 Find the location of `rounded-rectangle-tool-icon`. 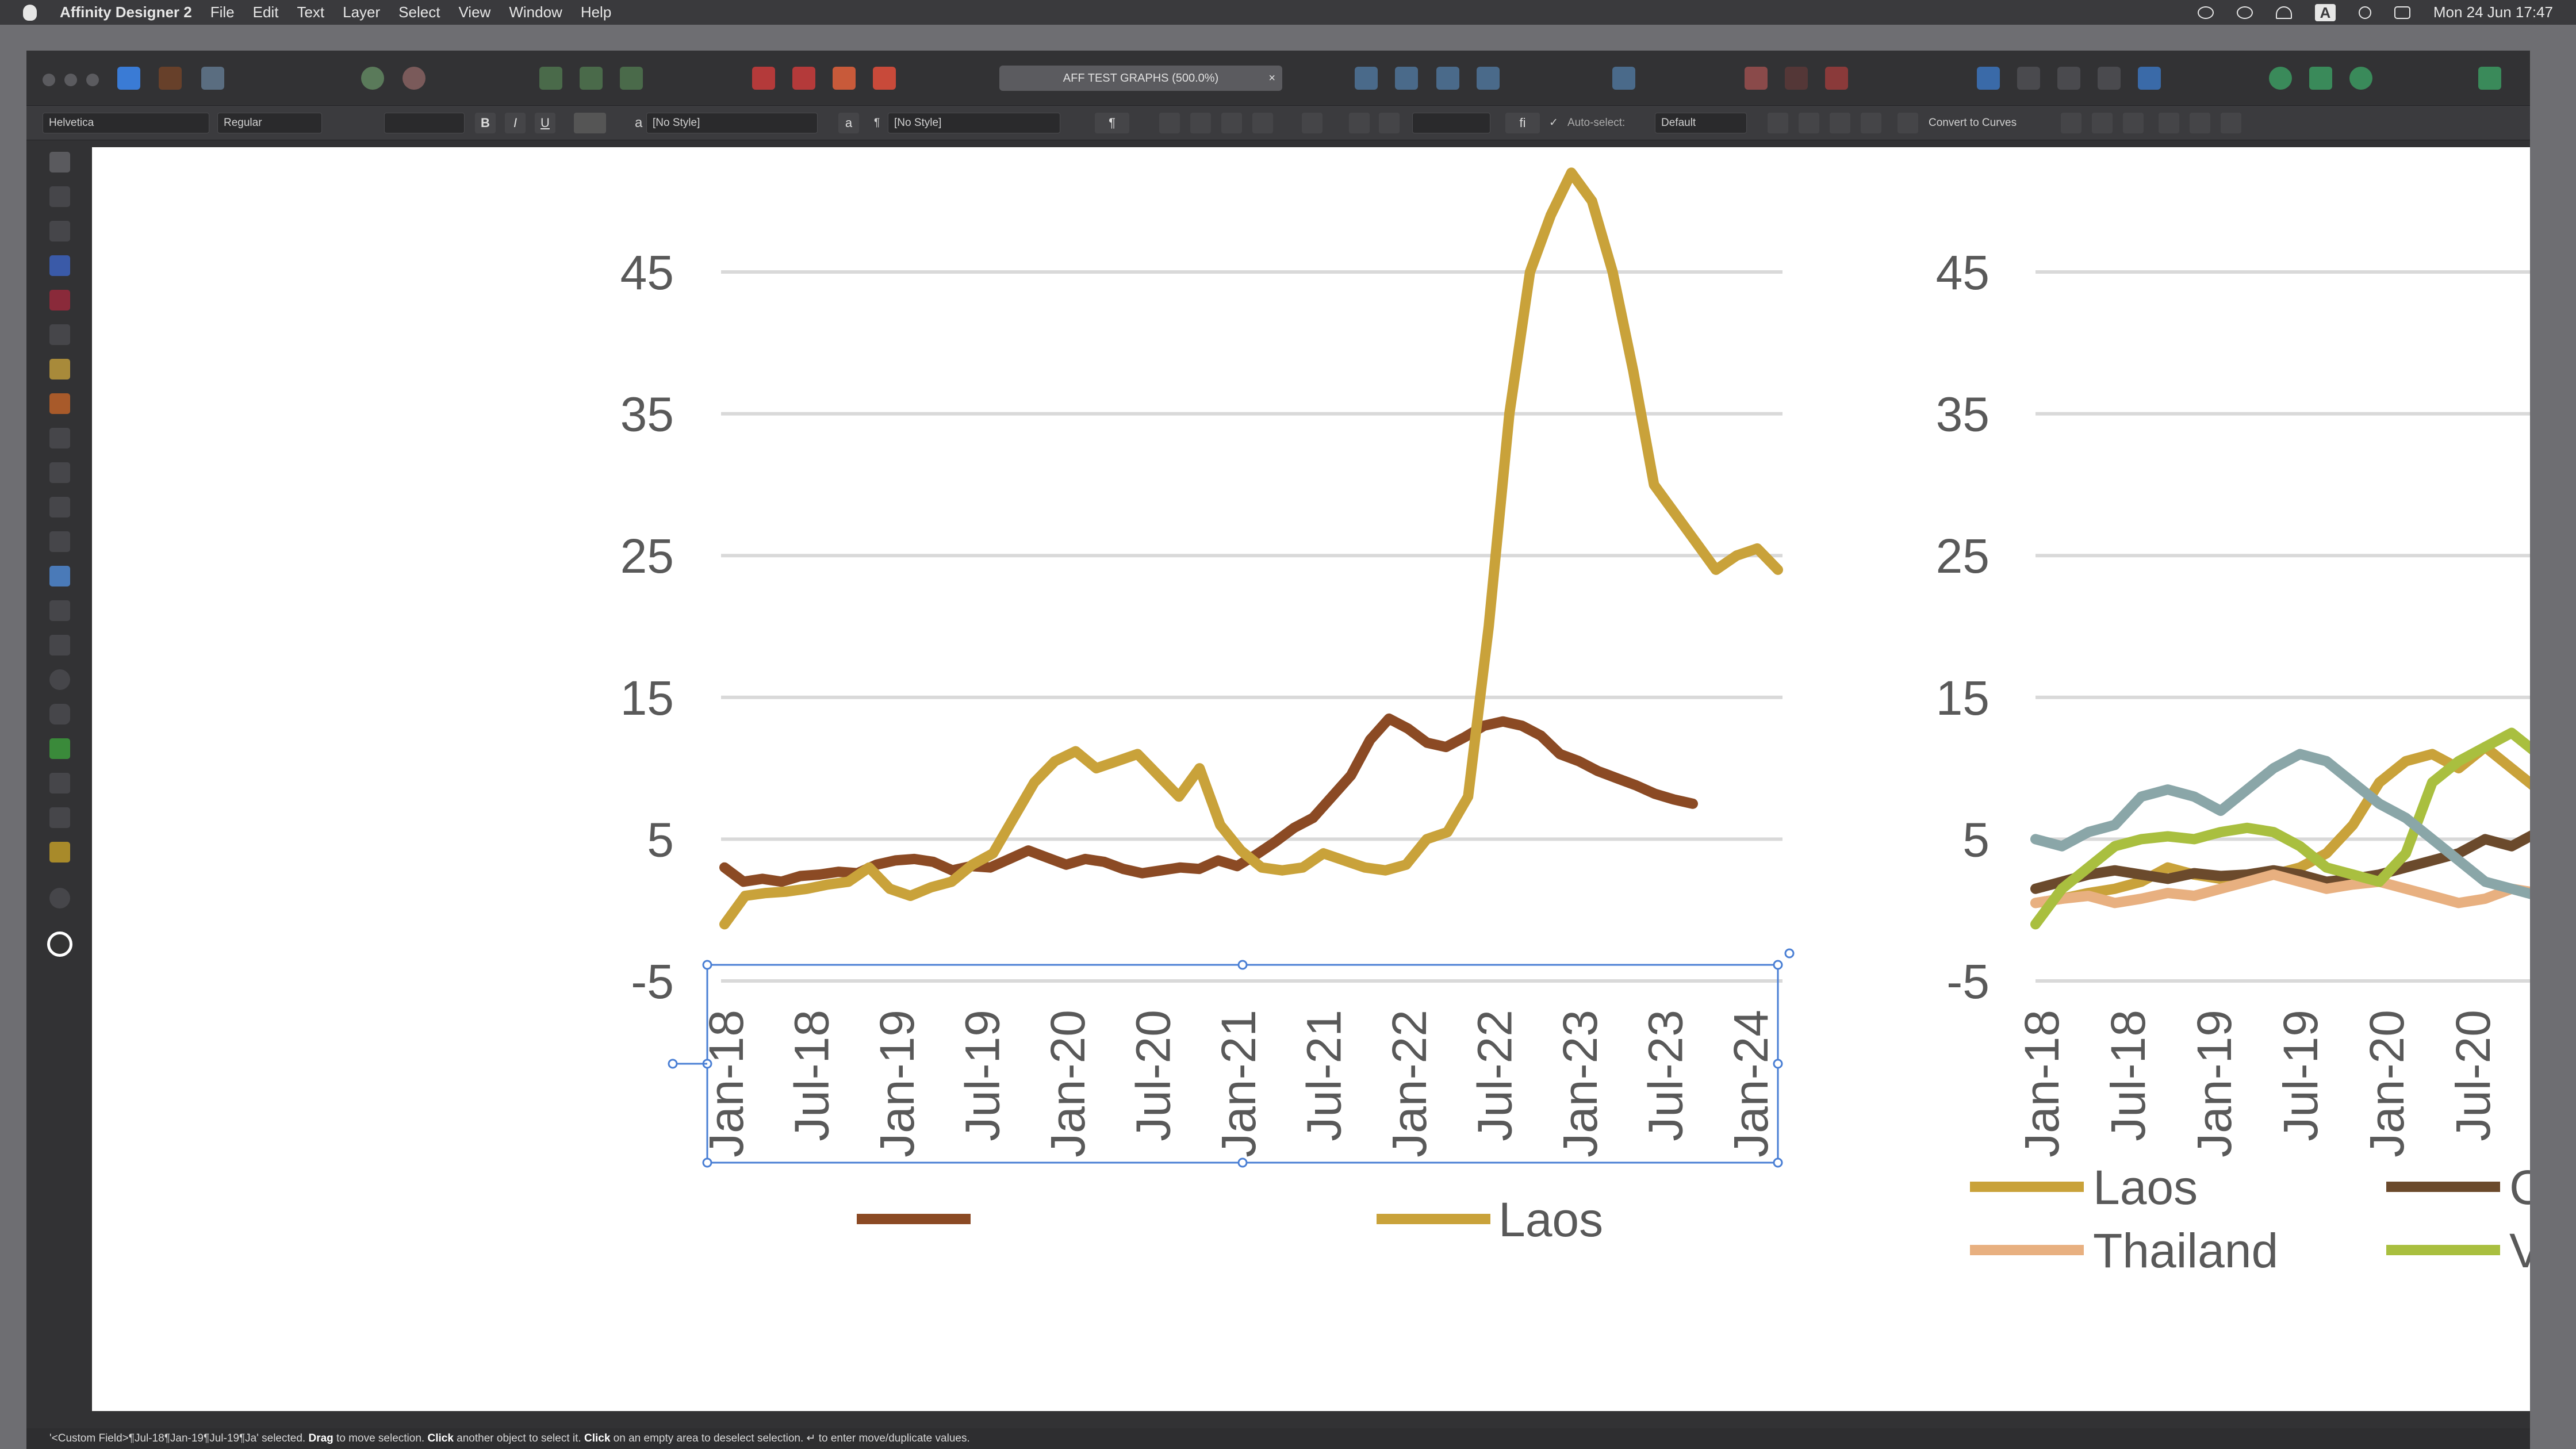

rounded-rectangle-tool-icon is located at coordinates (59, 714).